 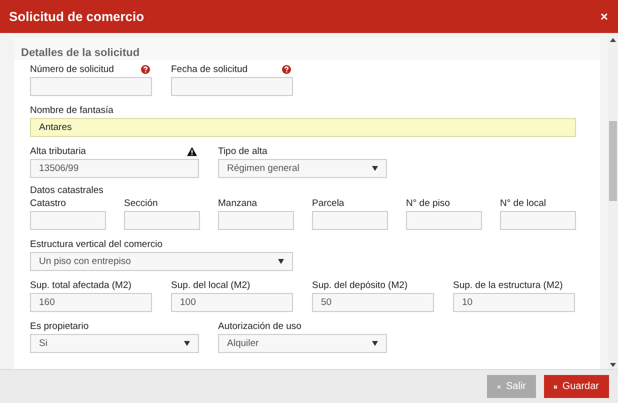 What do you see at coordinates (72, 110) in the screenshot?
I see `field-label: Nombre de fantasía` at bounding box center [72, 110].